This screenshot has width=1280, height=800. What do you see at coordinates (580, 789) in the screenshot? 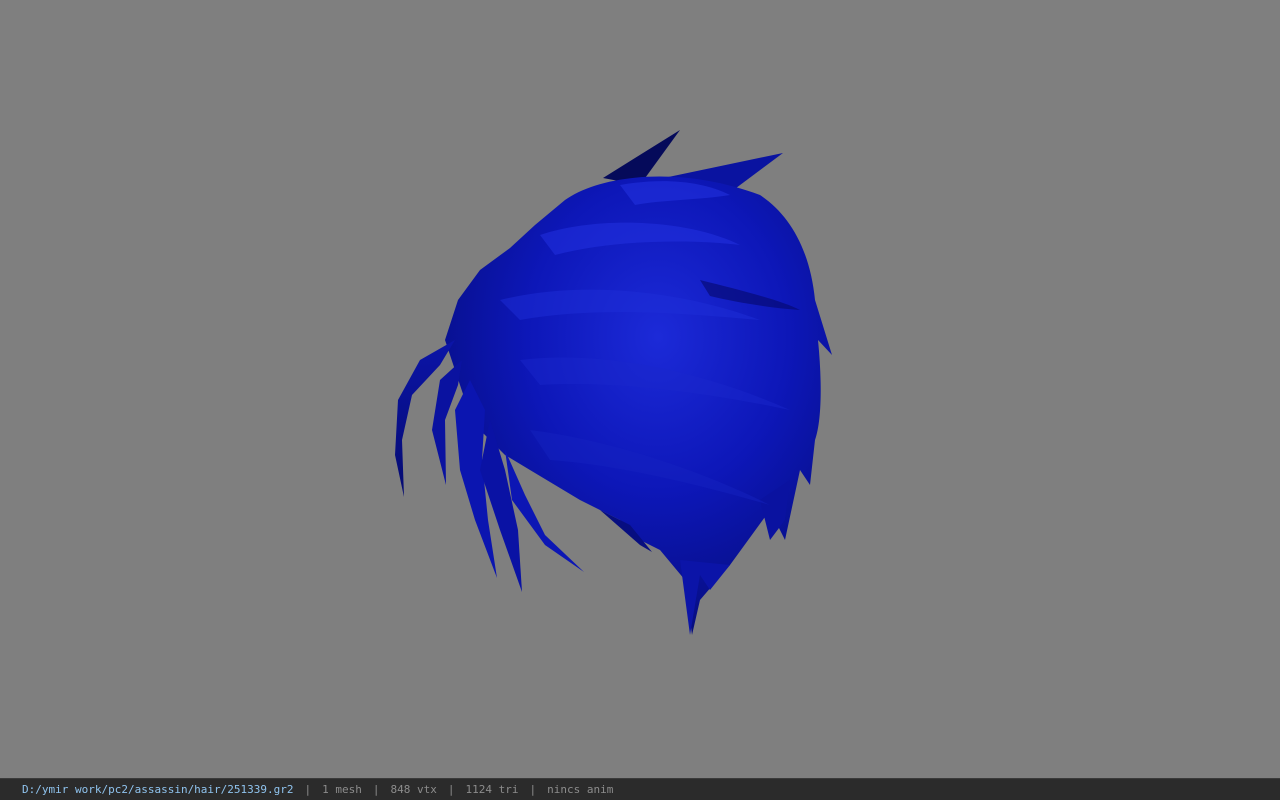
I see `animation-info-label: nincs anim` at bounding box center [580, 789].